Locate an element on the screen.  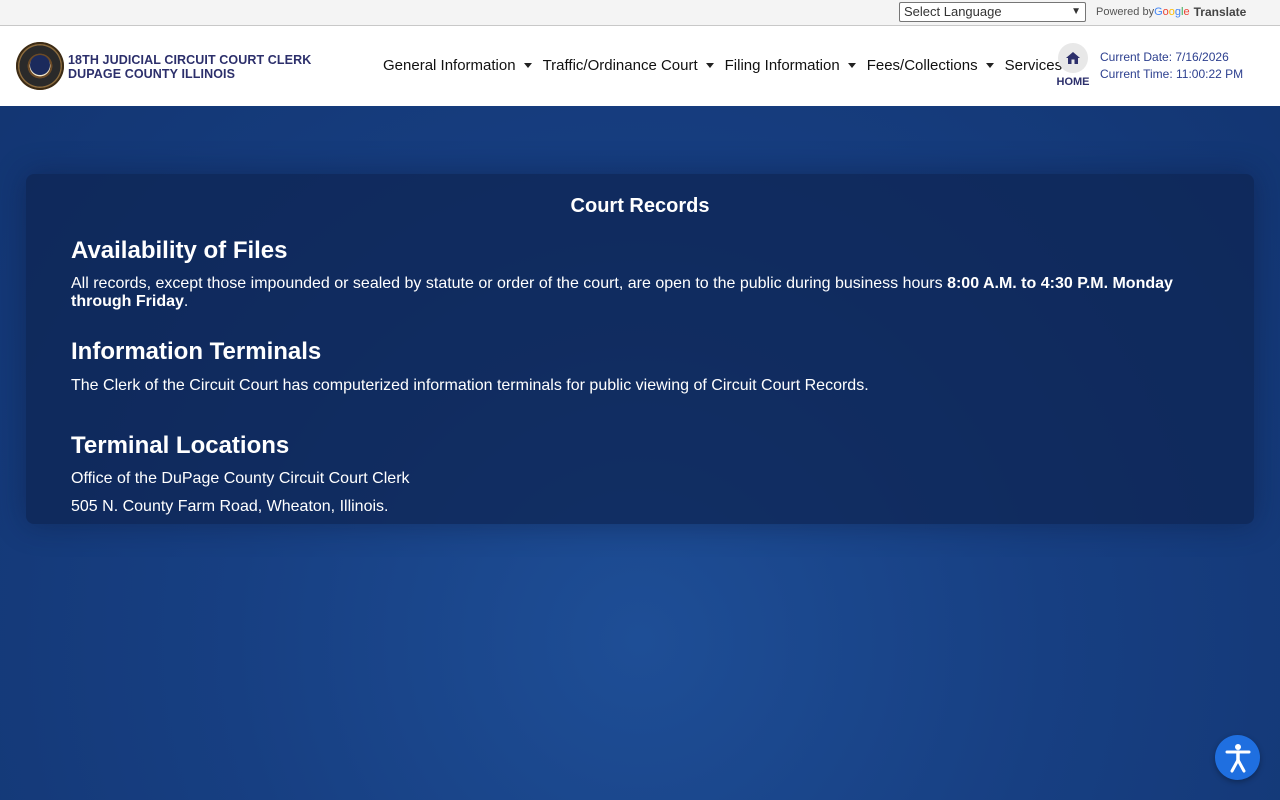
nav-filing-information: Filing Information is located at coordinates (790, 65).